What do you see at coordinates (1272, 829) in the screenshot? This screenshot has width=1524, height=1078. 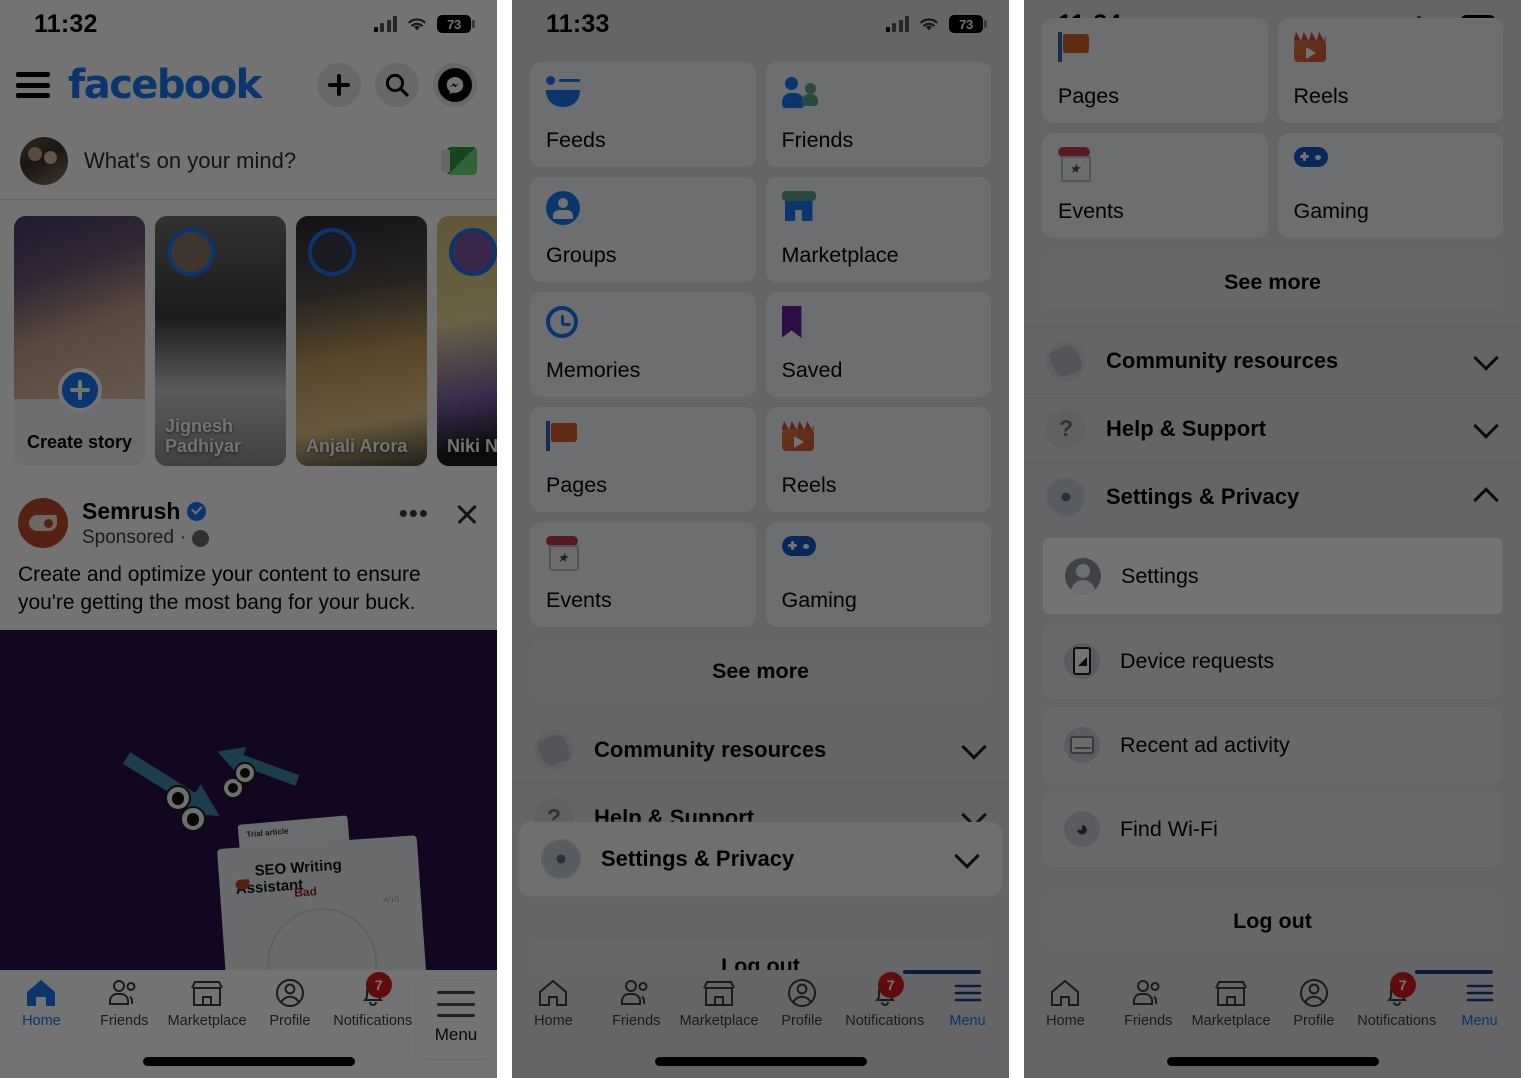 I see `submenu-item-find-wifi: ◕ Find Wi-Fi` at bounding box center [1272, 829].